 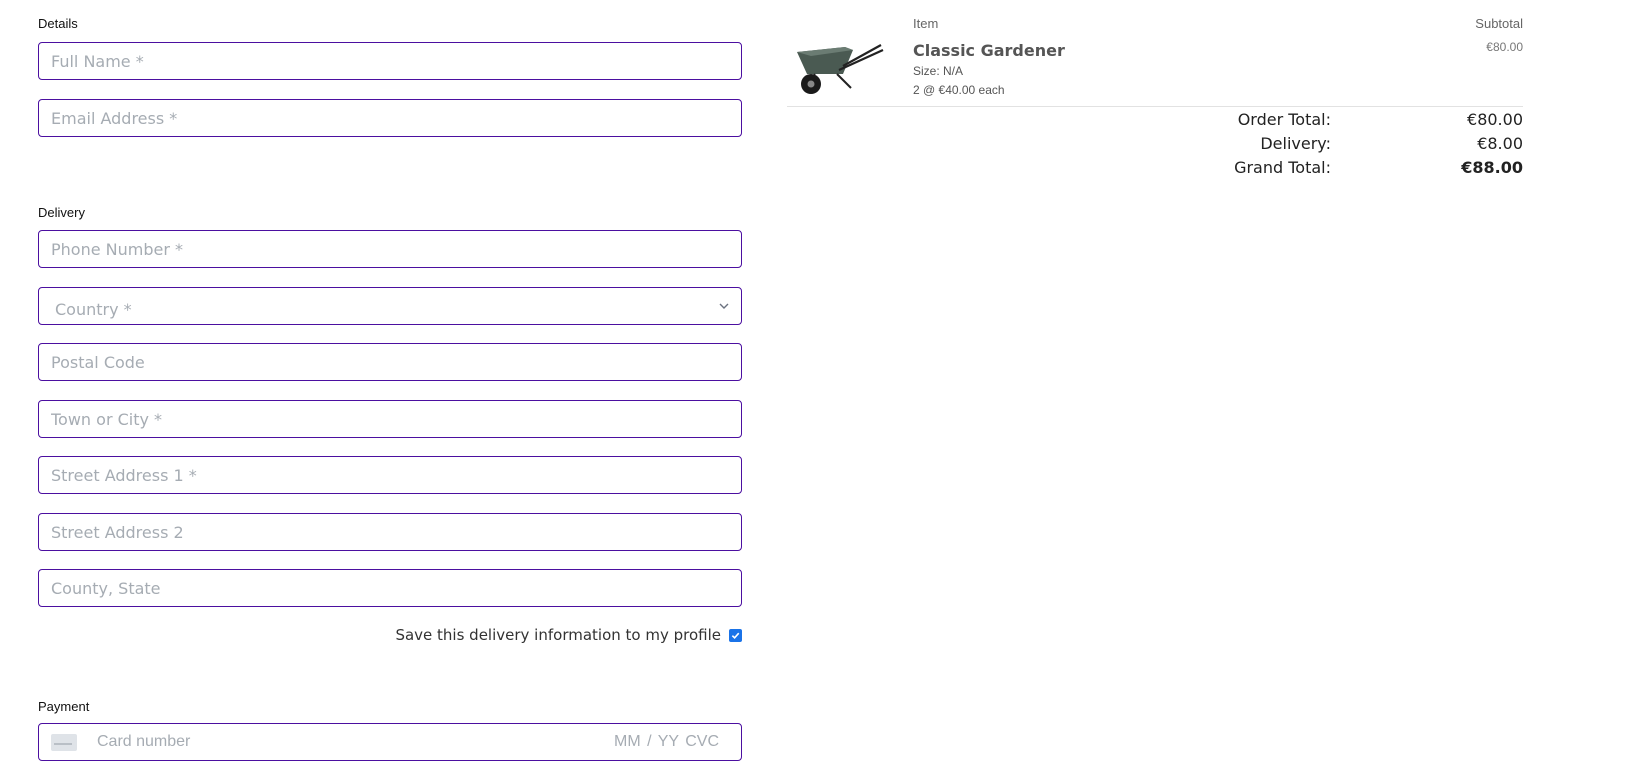 I want to click on item-quantity: 2 @ €40.00 each, so click(x=959, y=90).